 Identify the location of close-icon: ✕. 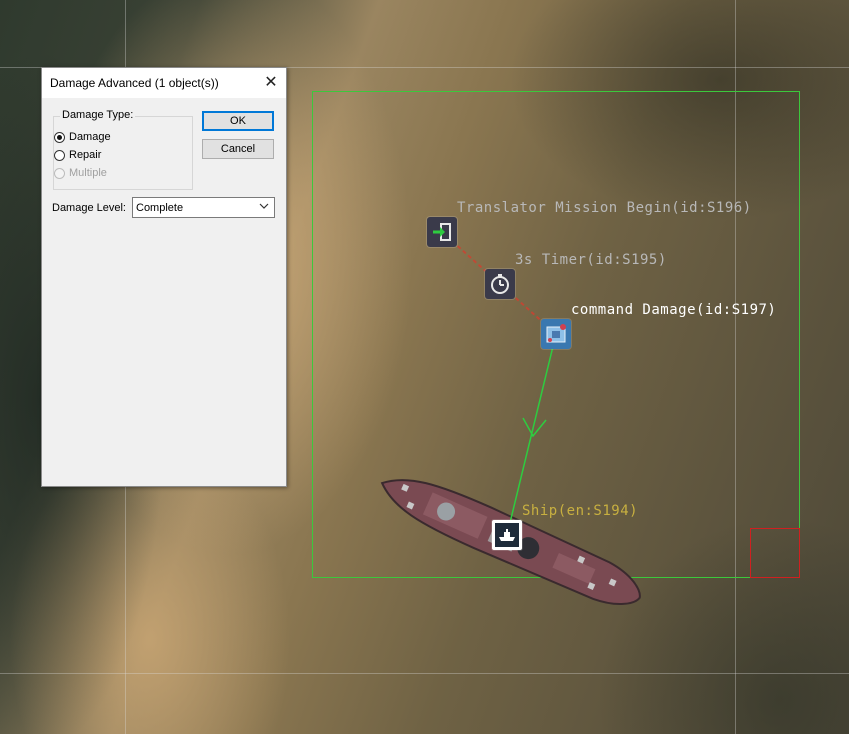
(271, 83).